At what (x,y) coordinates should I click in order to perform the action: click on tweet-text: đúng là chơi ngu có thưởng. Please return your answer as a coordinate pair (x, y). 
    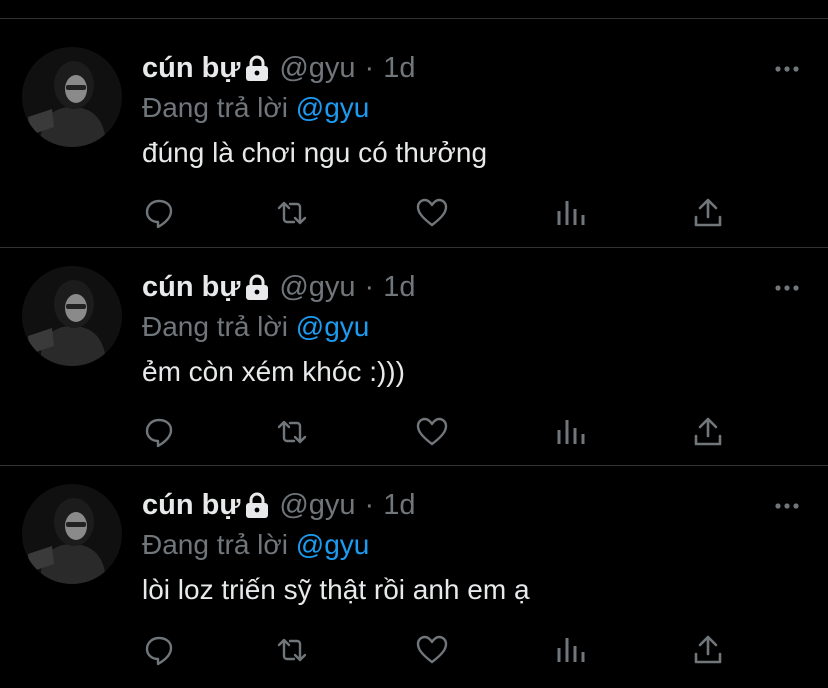
    Looking at the image, I should click on (315, 152).